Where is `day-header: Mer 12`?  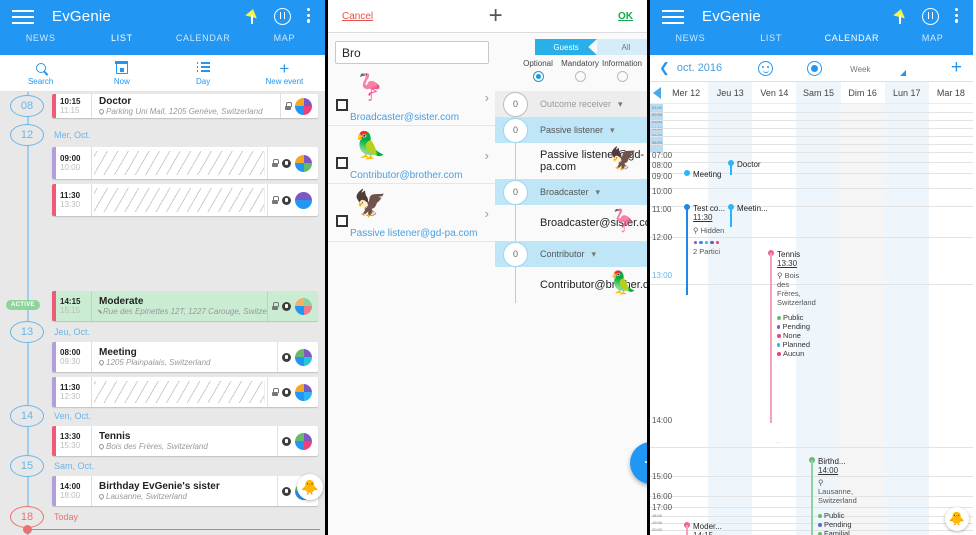
day-header: Mer 12 is located at coordinates (686, 92).